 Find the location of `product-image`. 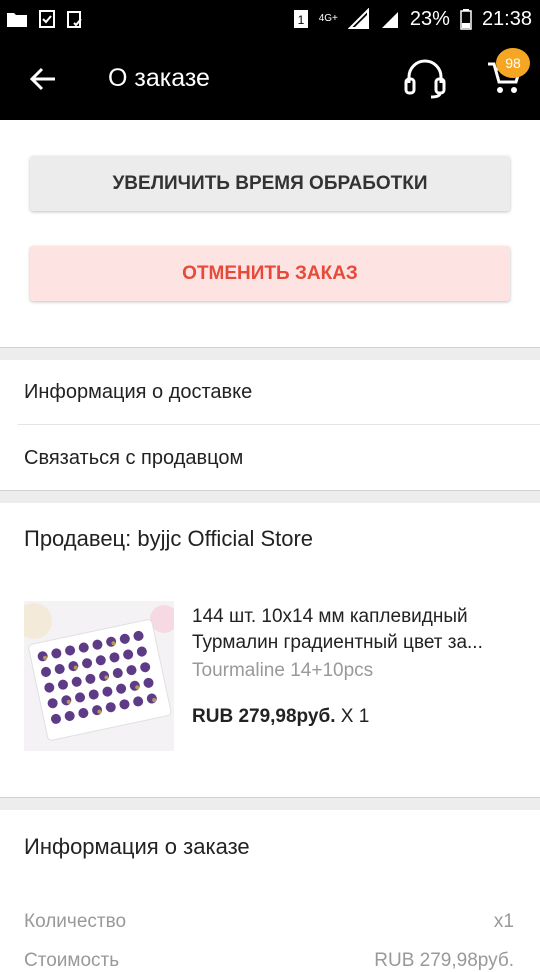

product-image is located at coordinates (99, 676).